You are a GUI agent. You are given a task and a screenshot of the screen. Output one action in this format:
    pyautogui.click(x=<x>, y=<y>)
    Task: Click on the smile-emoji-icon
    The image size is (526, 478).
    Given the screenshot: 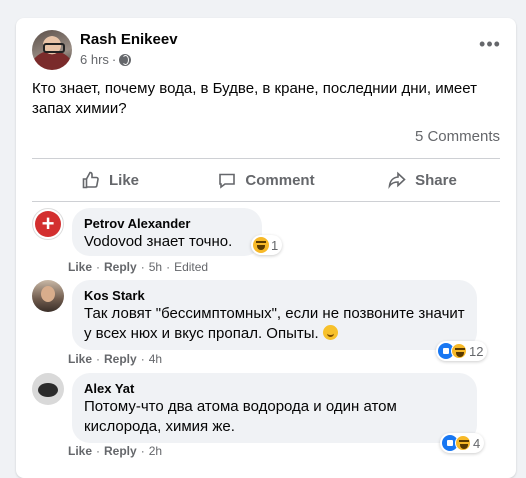 What is the action you would take?
    pyautogui.click(x=330, y=332)
    